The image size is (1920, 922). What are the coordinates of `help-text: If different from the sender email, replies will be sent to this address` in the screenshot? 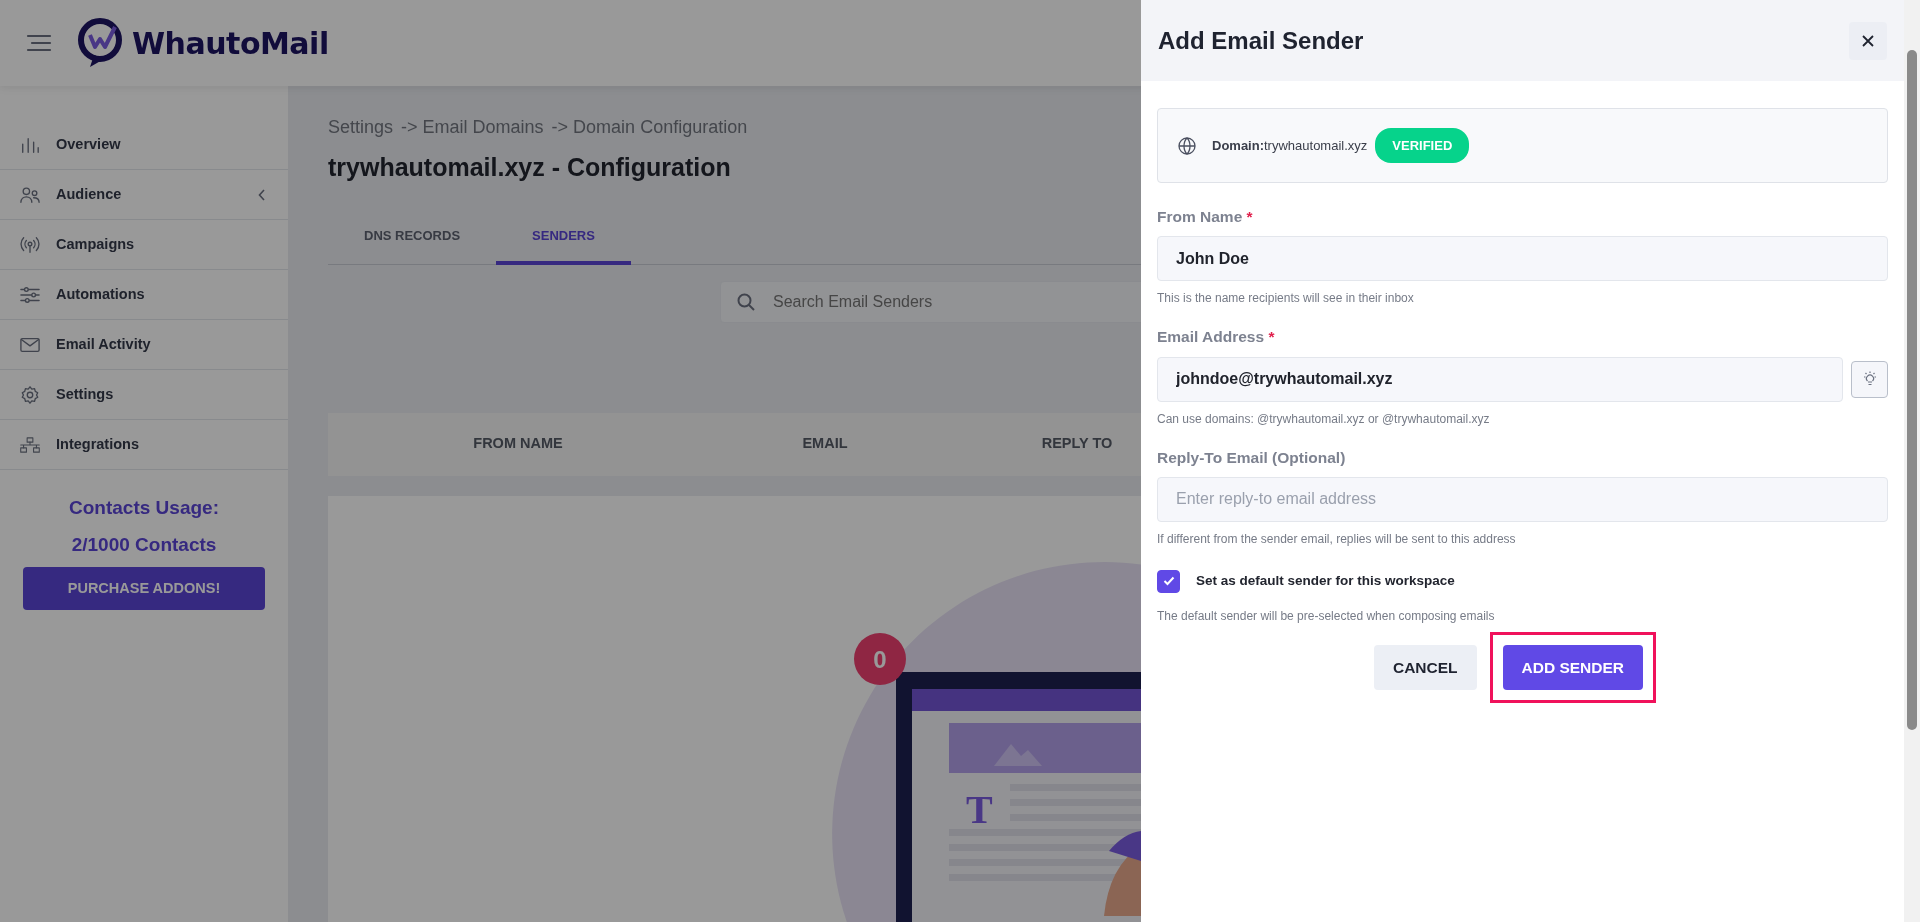 It's located at (1337, 539).